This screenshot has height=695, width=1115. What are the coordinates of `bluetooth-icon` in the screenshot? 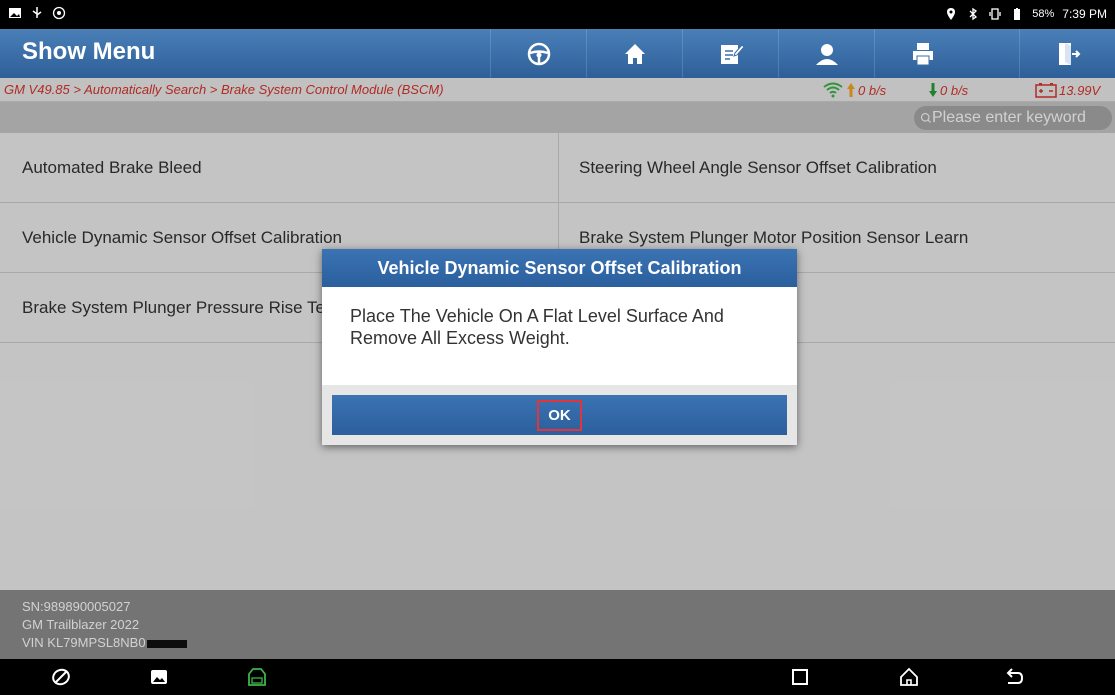 It's located at (973, 14).